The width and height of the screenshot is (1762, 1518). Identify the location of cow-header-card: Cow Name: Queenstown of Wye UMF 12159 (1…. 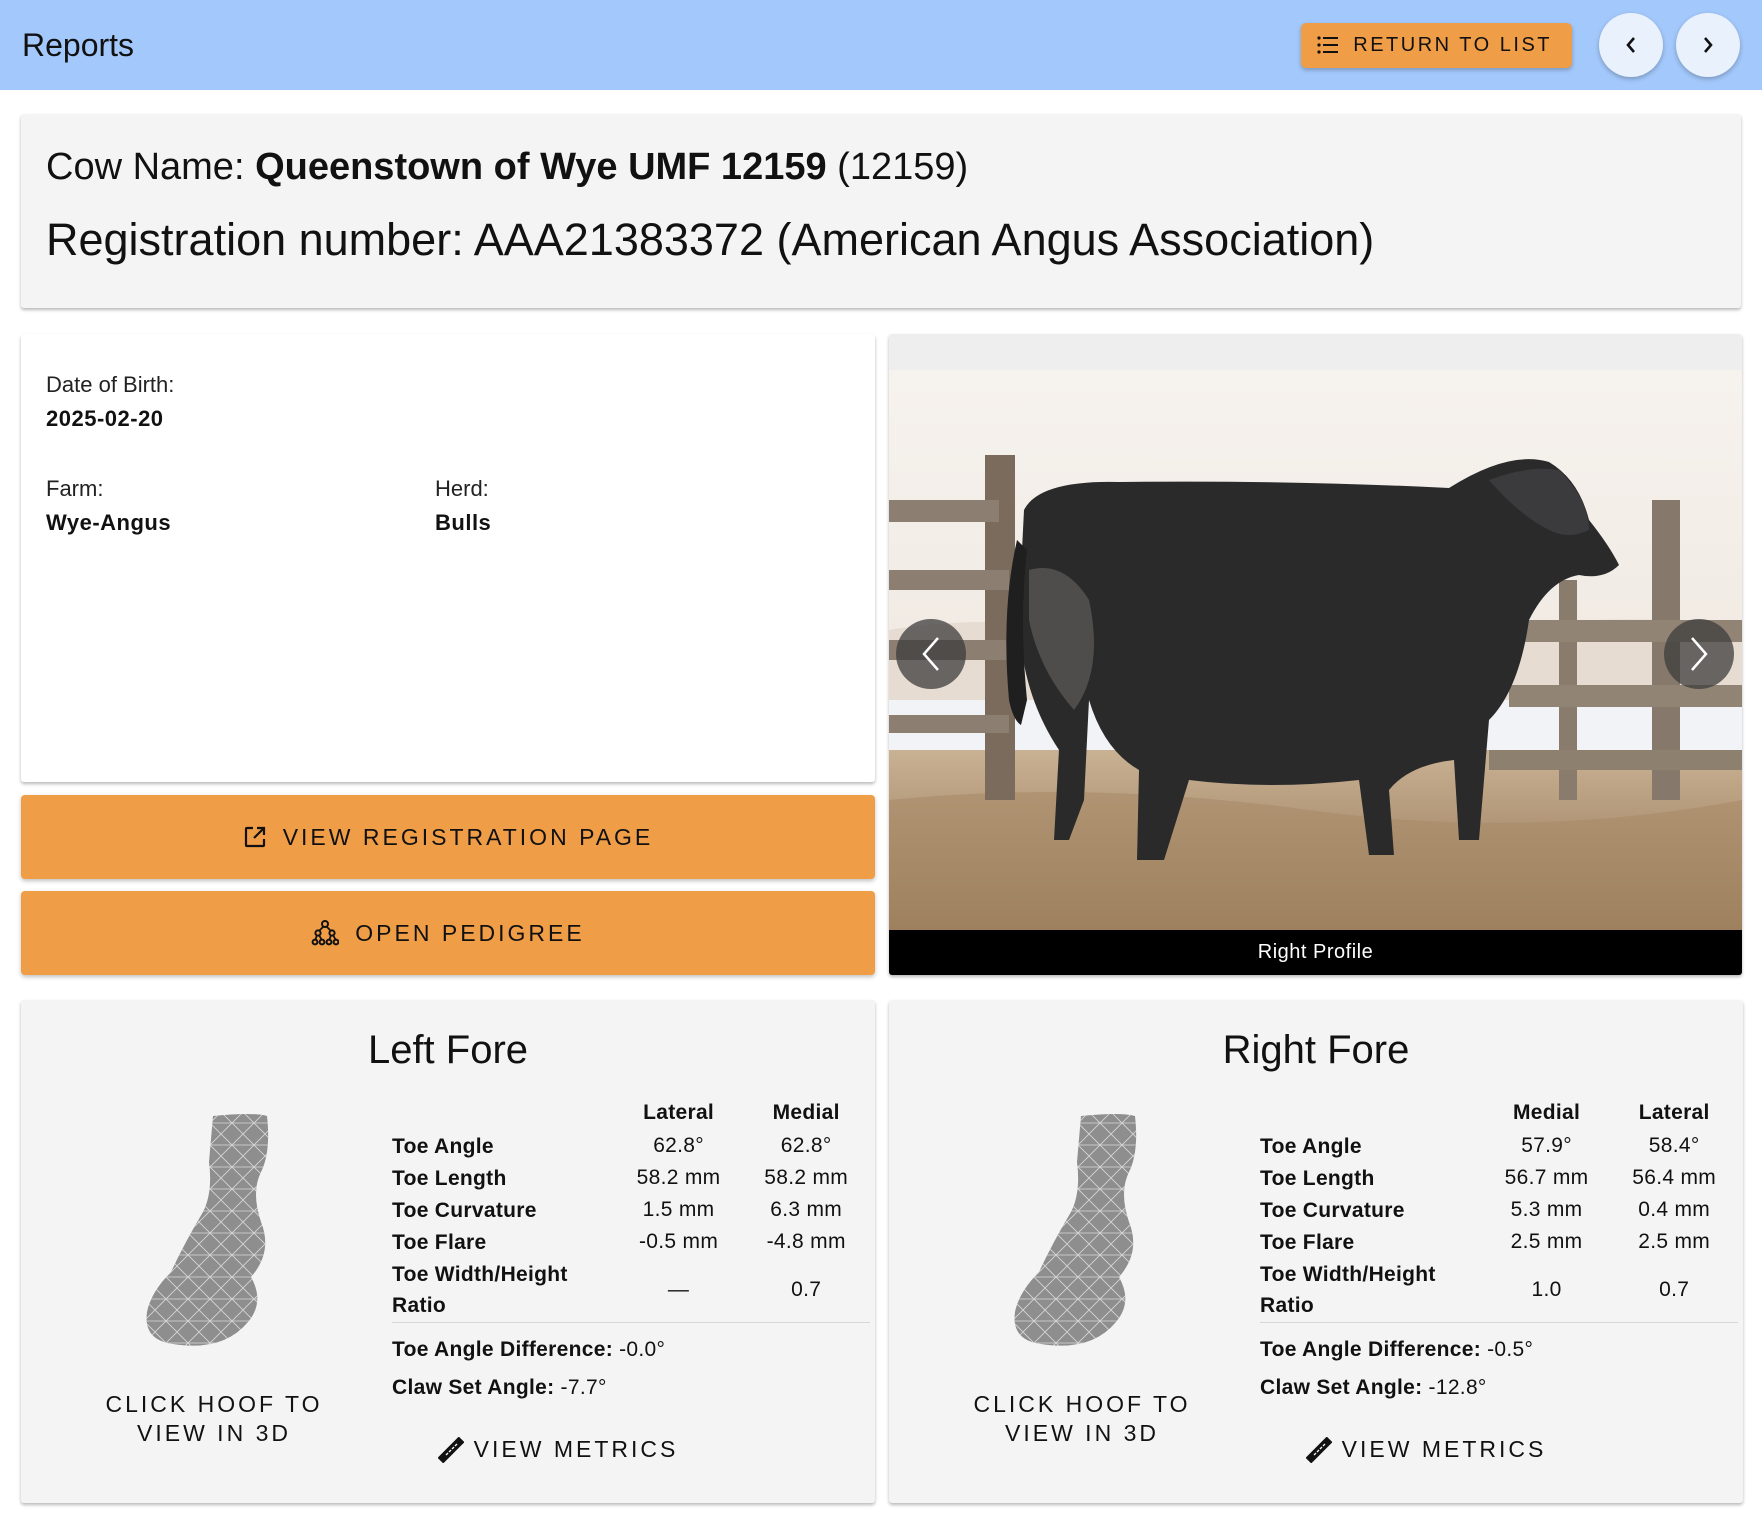
(881, 211).